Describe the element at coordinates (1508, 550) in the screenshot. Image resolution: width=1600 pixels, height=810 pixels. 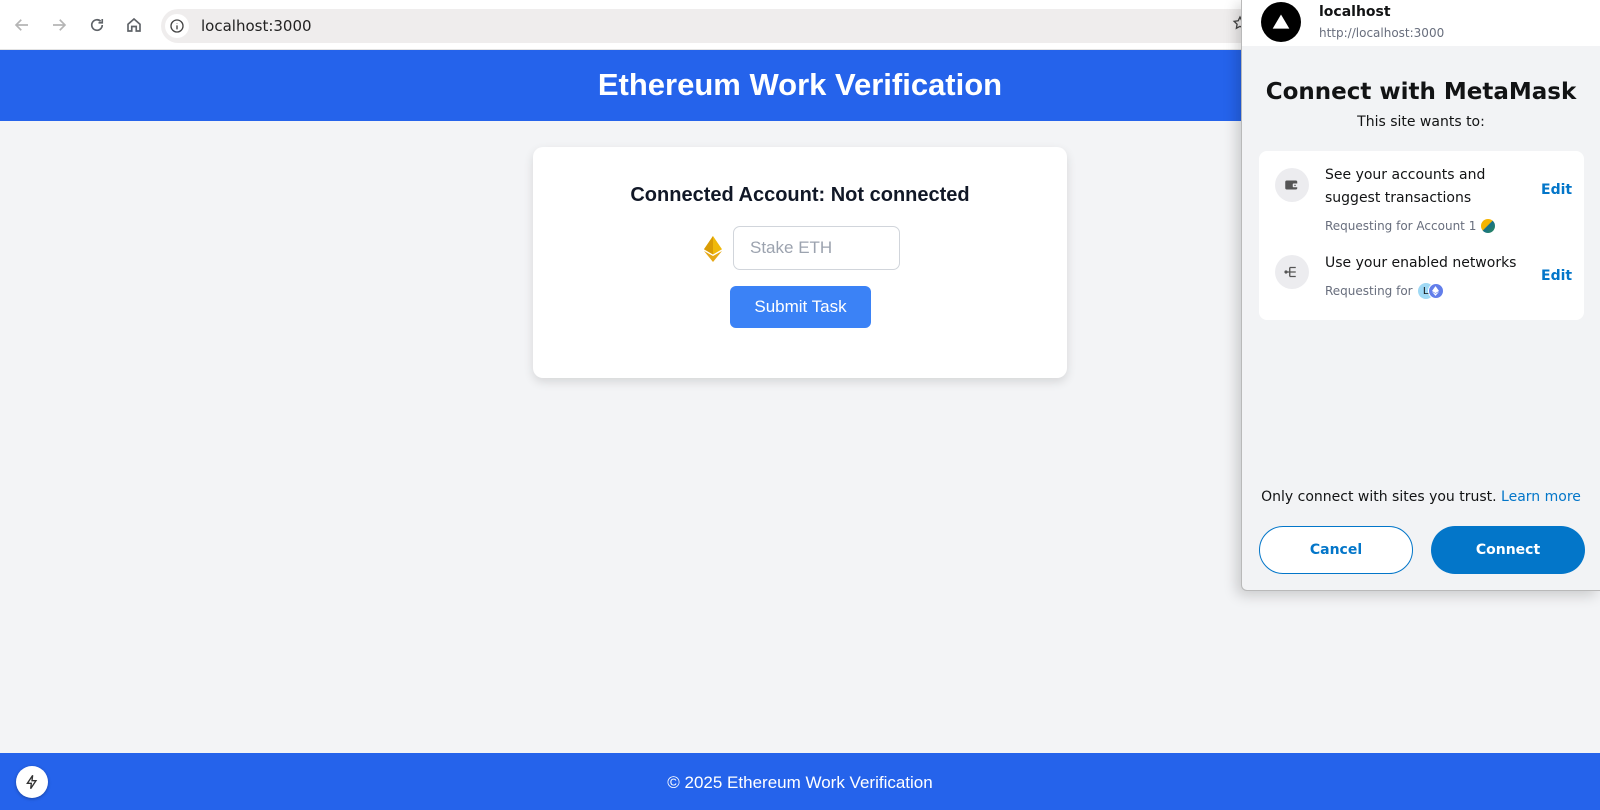
I see `connect-button: Connect` at that location.